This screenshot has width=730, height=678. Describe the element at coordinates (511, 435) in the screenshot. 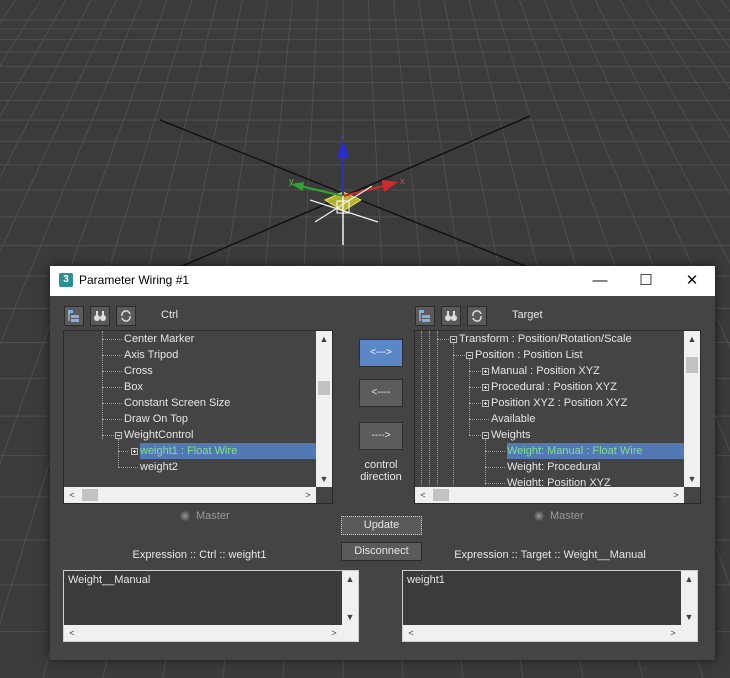

I see `tree-item: Weights` at that location.